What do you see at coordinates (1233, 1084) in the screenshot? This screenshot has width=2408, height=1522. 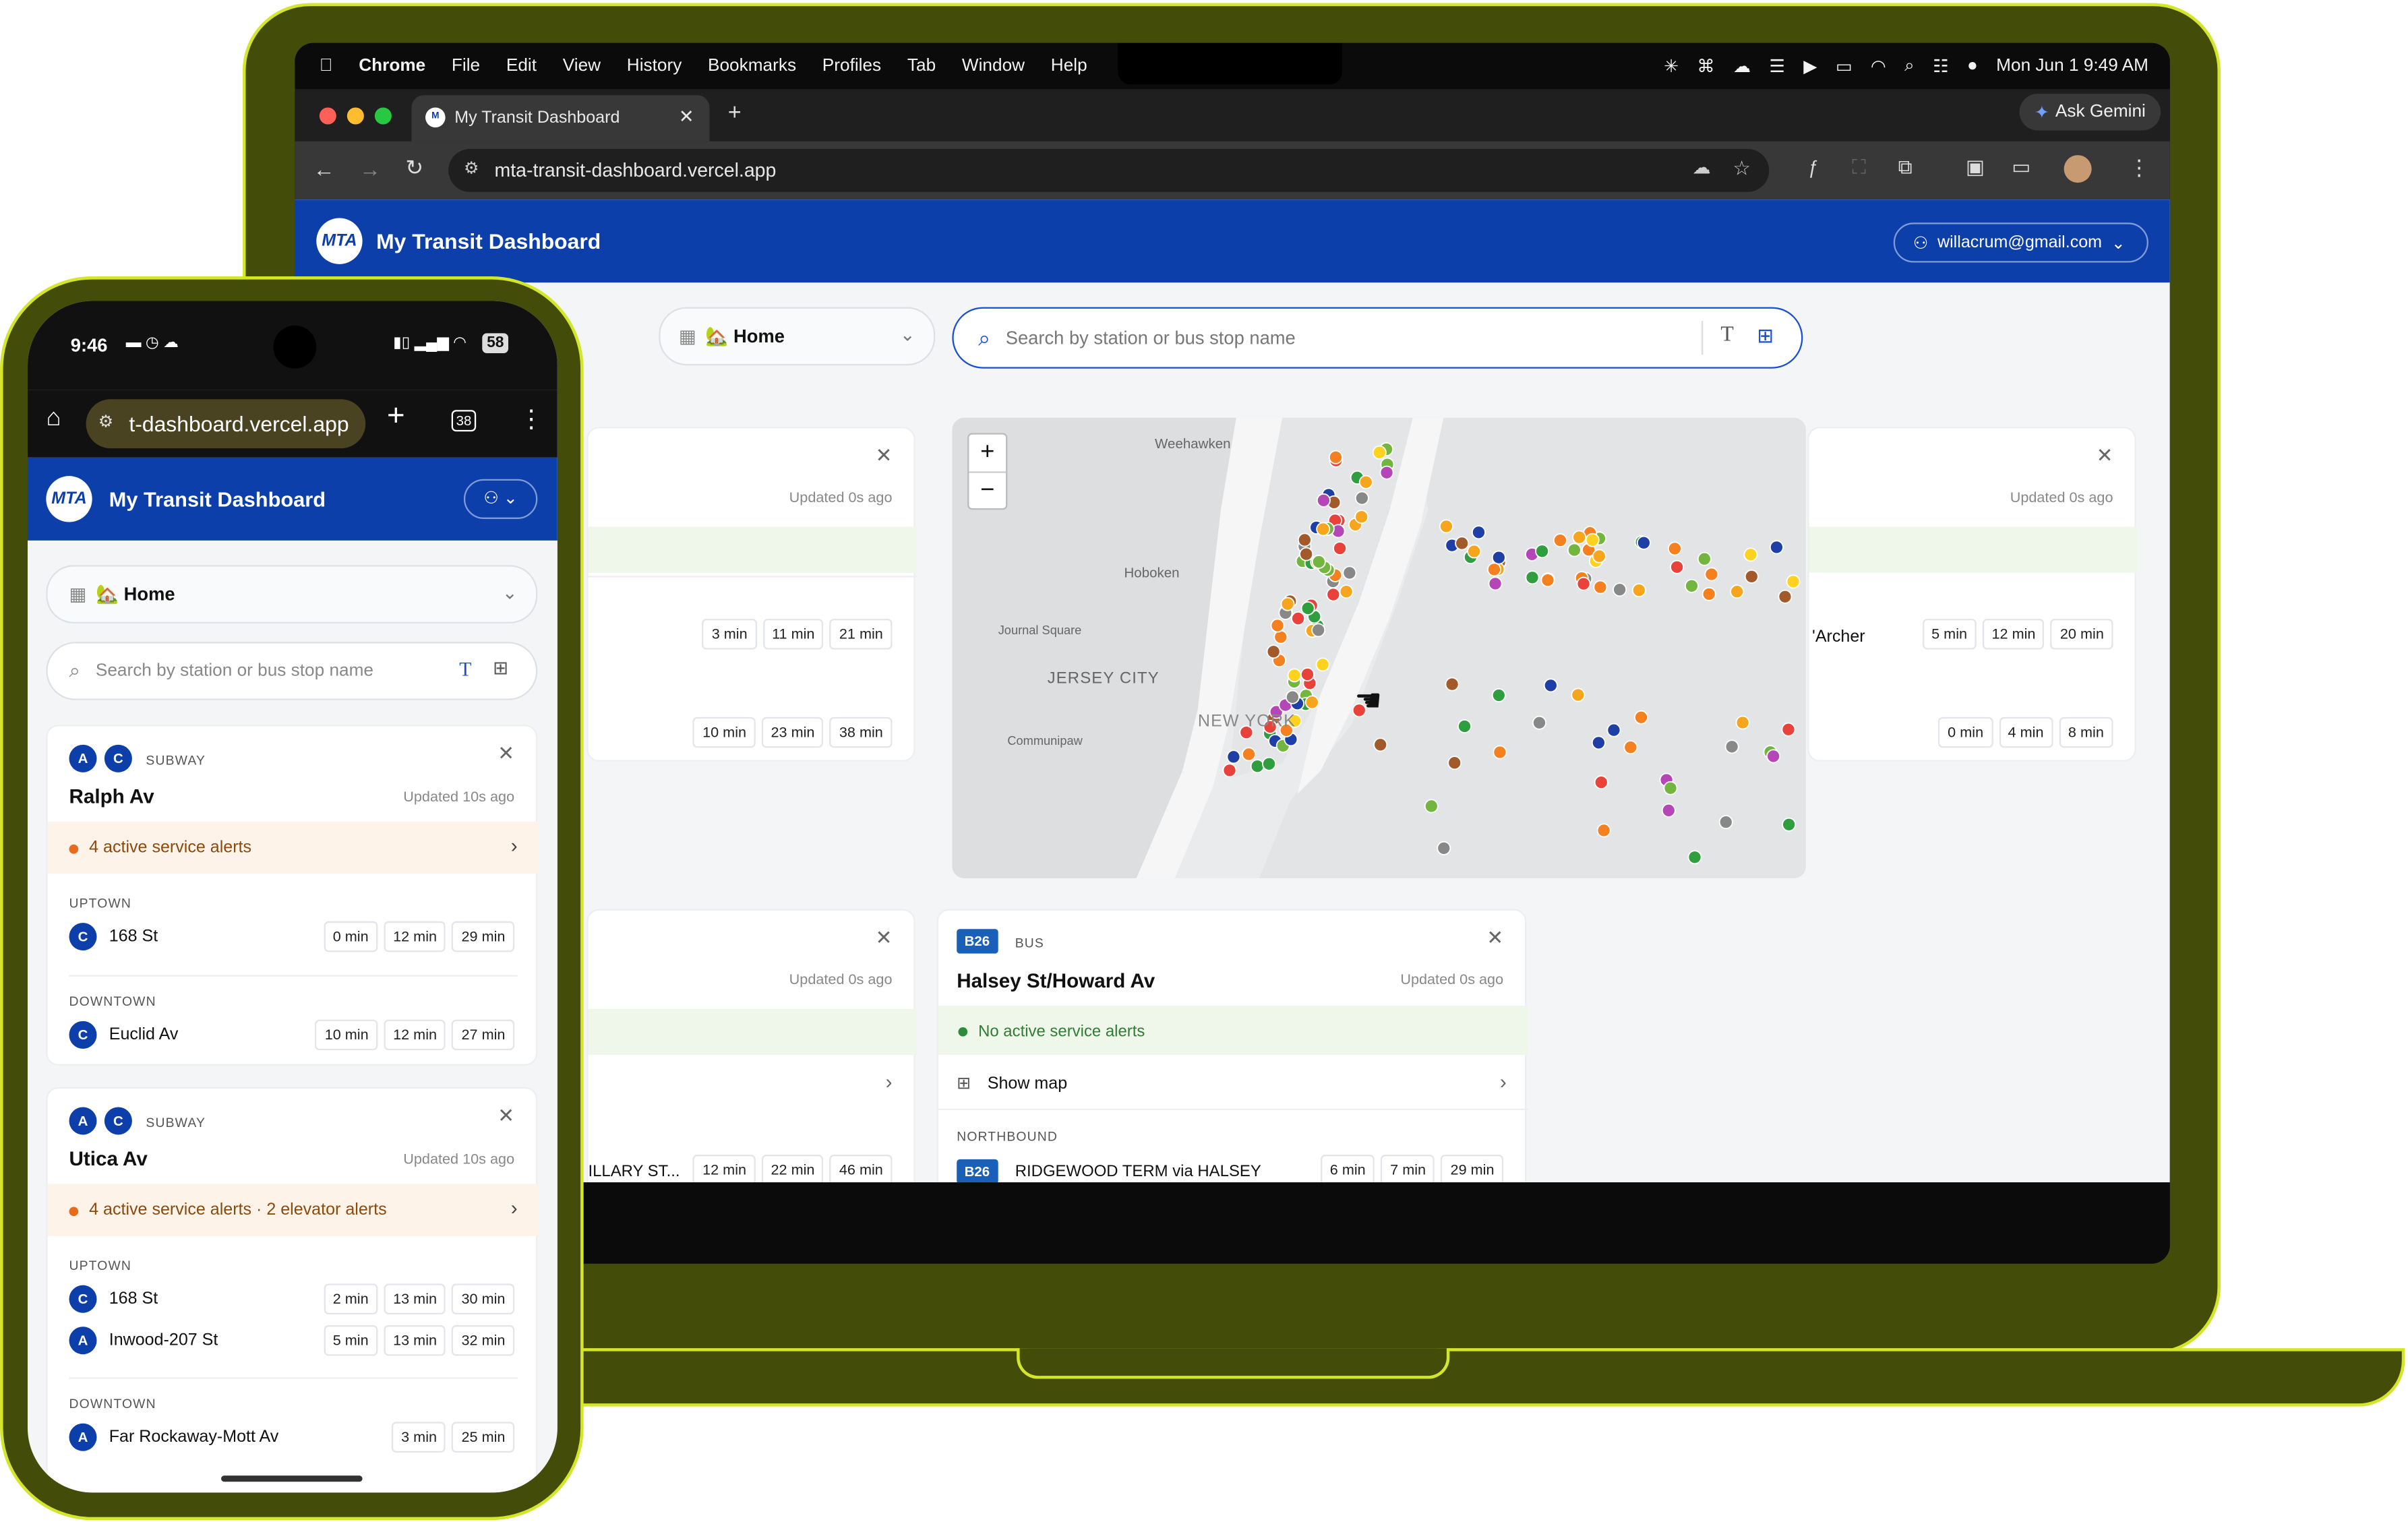 I see `show-map-row: ⊞ Show map ›` at bounding box center [1233, 1084].